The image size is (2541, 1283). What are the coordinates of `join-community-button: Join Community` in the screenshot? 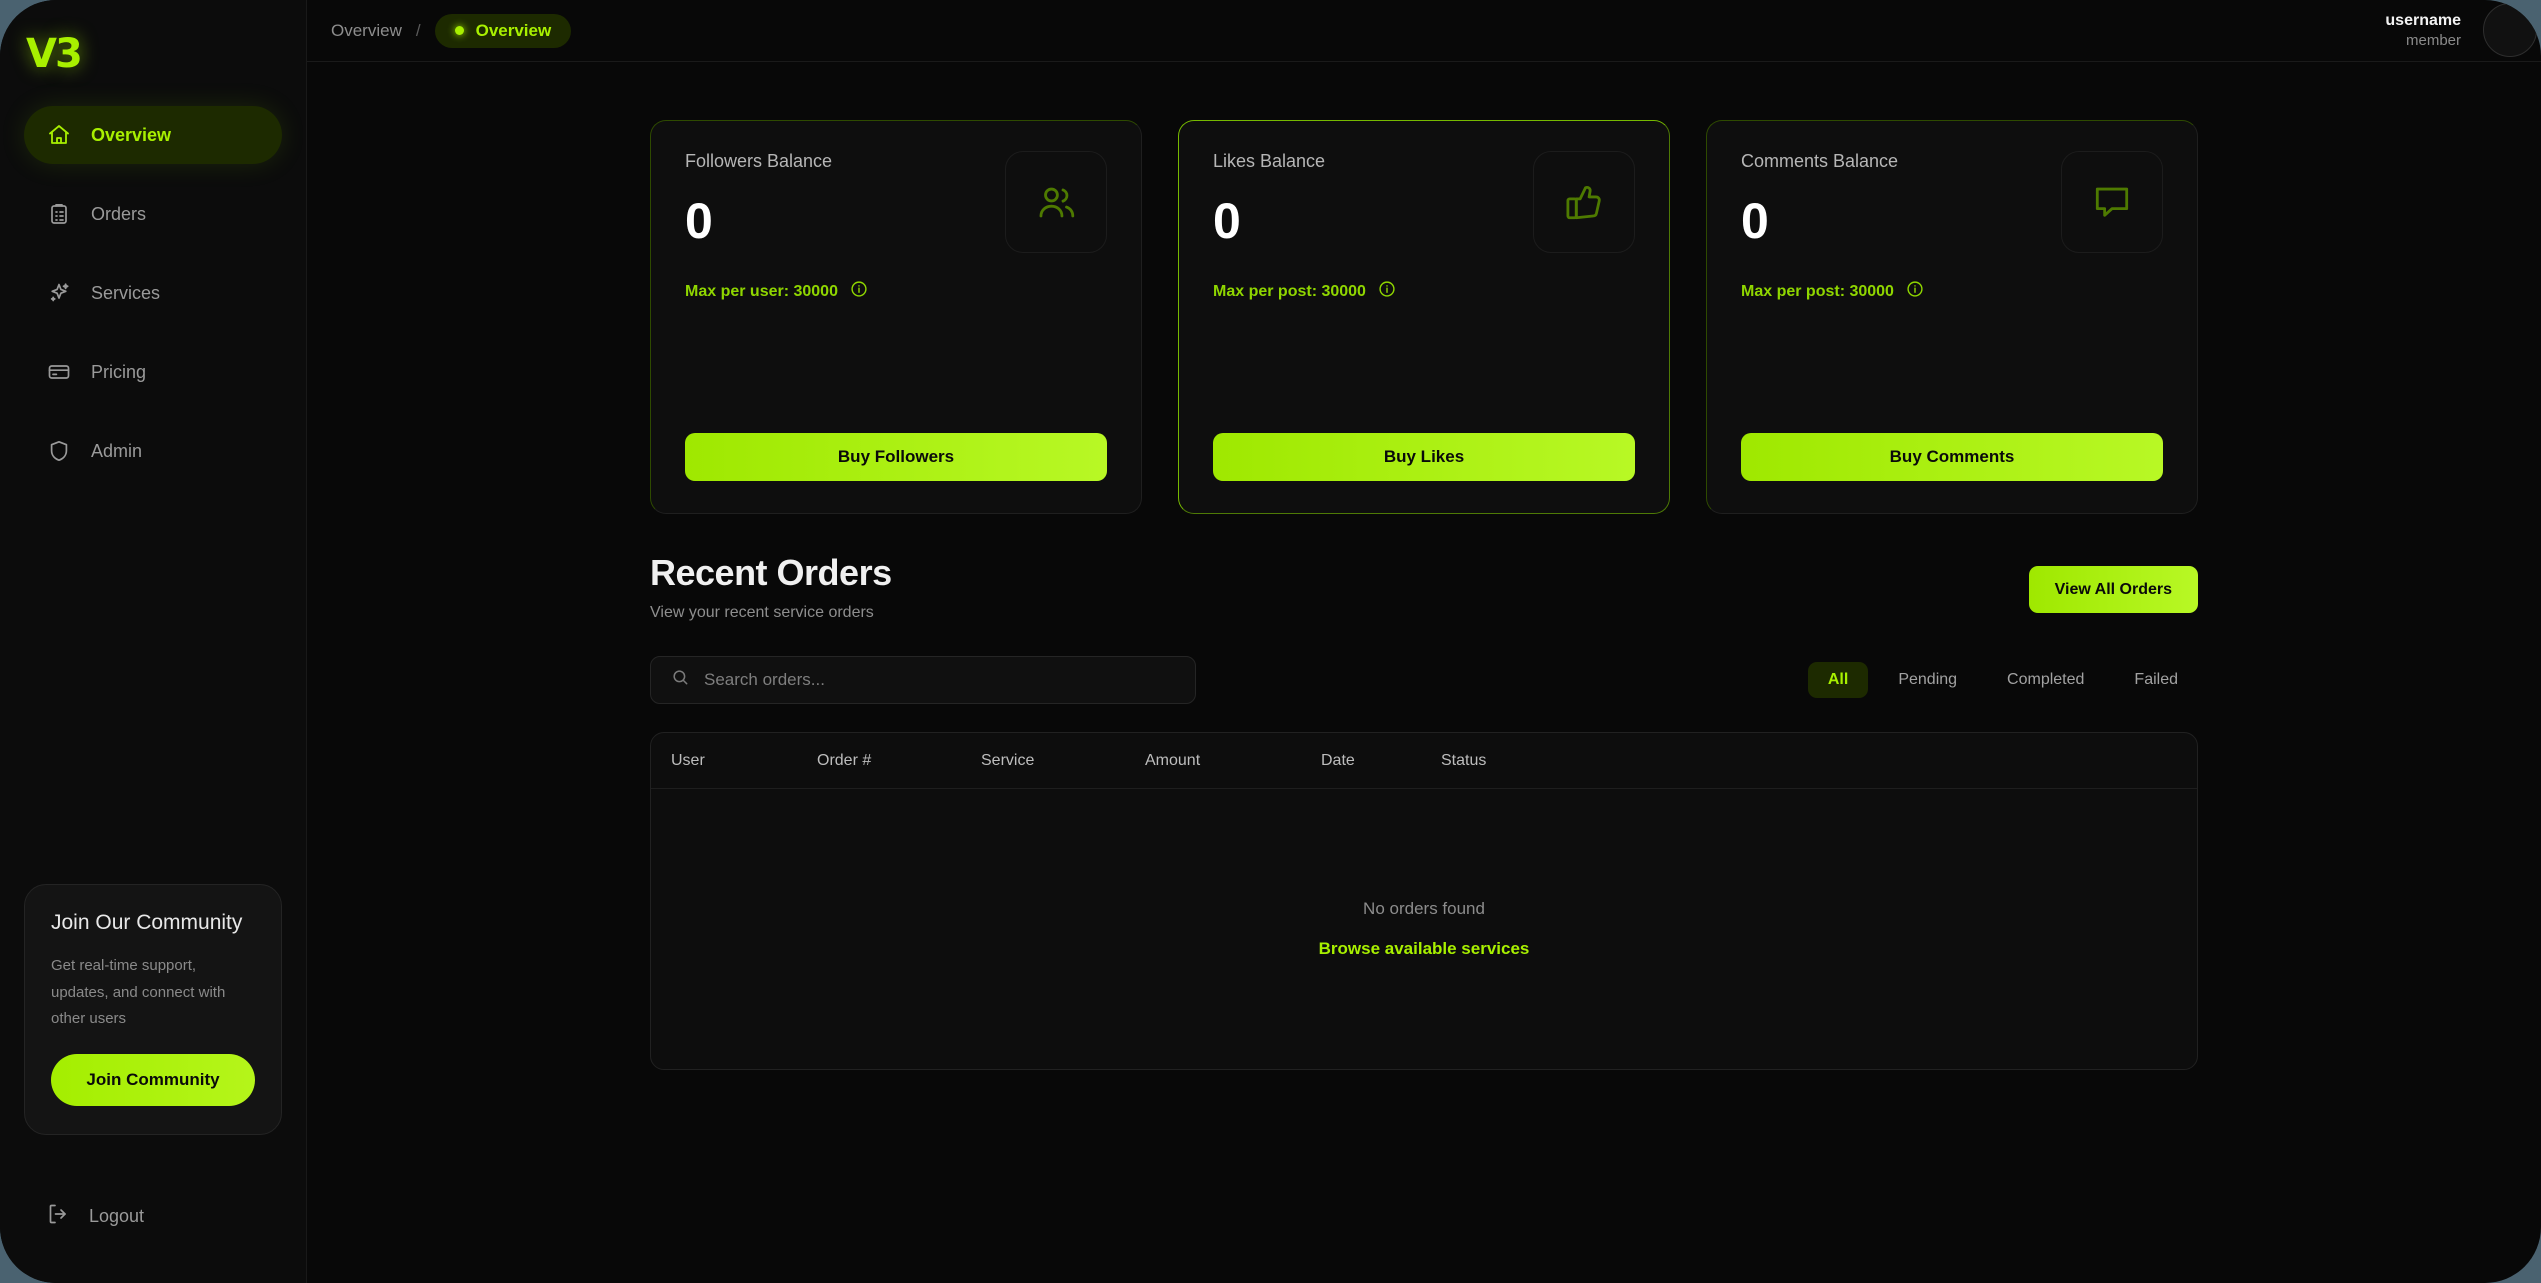 It's located at (153, 1080).